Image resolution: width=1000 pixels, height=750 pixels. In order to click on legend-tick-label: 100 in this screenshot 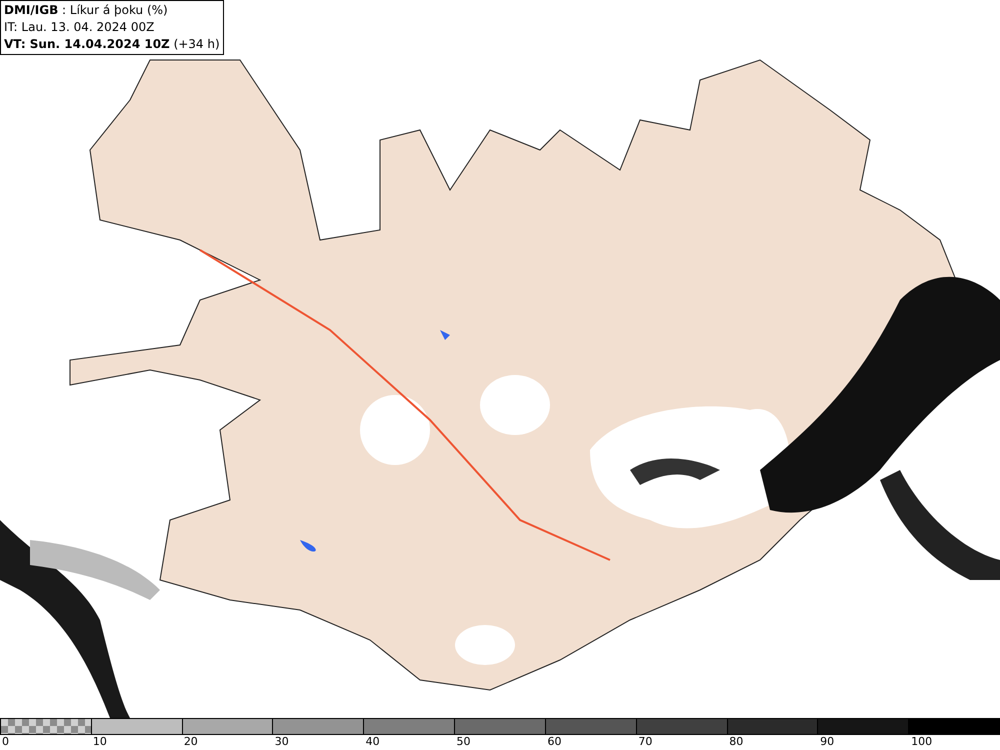, I will do `click(921, 742)`.